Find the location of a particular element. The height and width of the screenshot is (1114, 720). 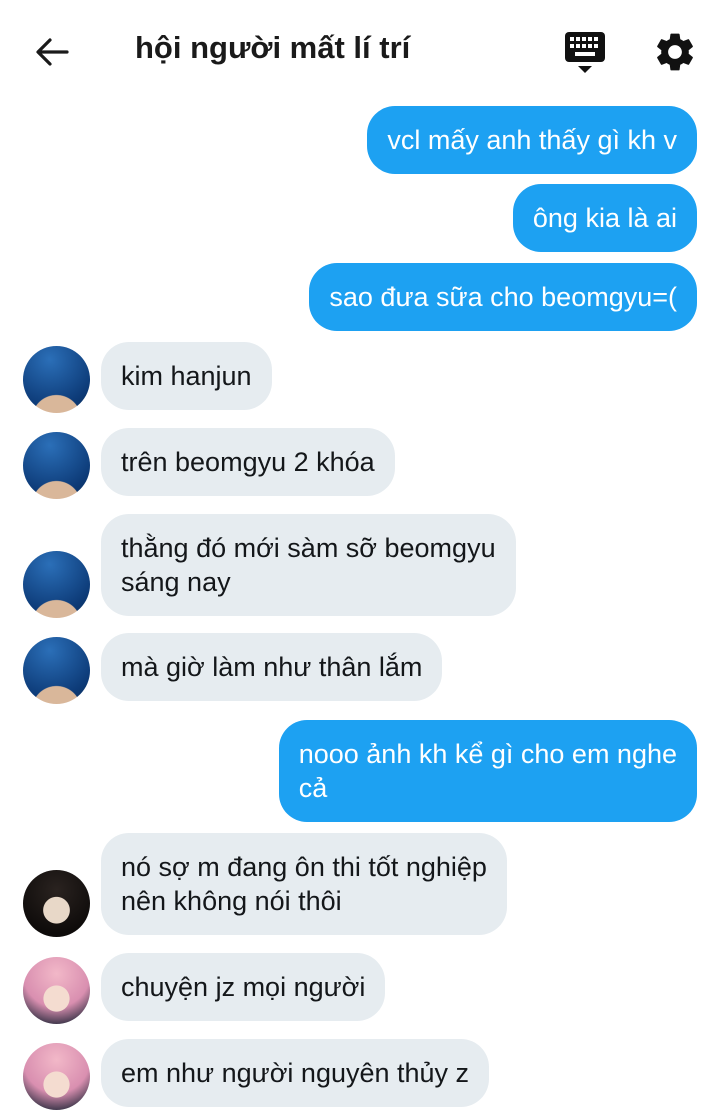

settings-button is located at coordinates (675, 52).